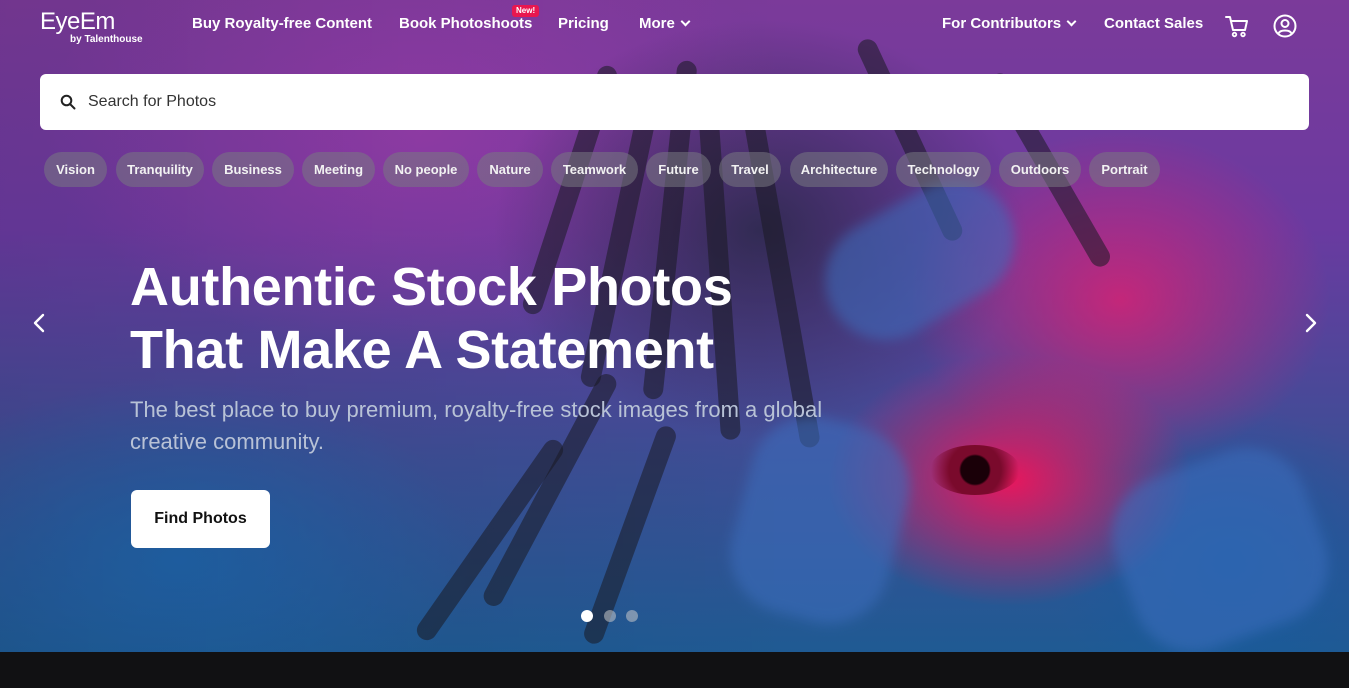  What do you see at coordinates (674, 670) in the screenshot?
I see `page-below-hero` at bounding box center [674, 670].